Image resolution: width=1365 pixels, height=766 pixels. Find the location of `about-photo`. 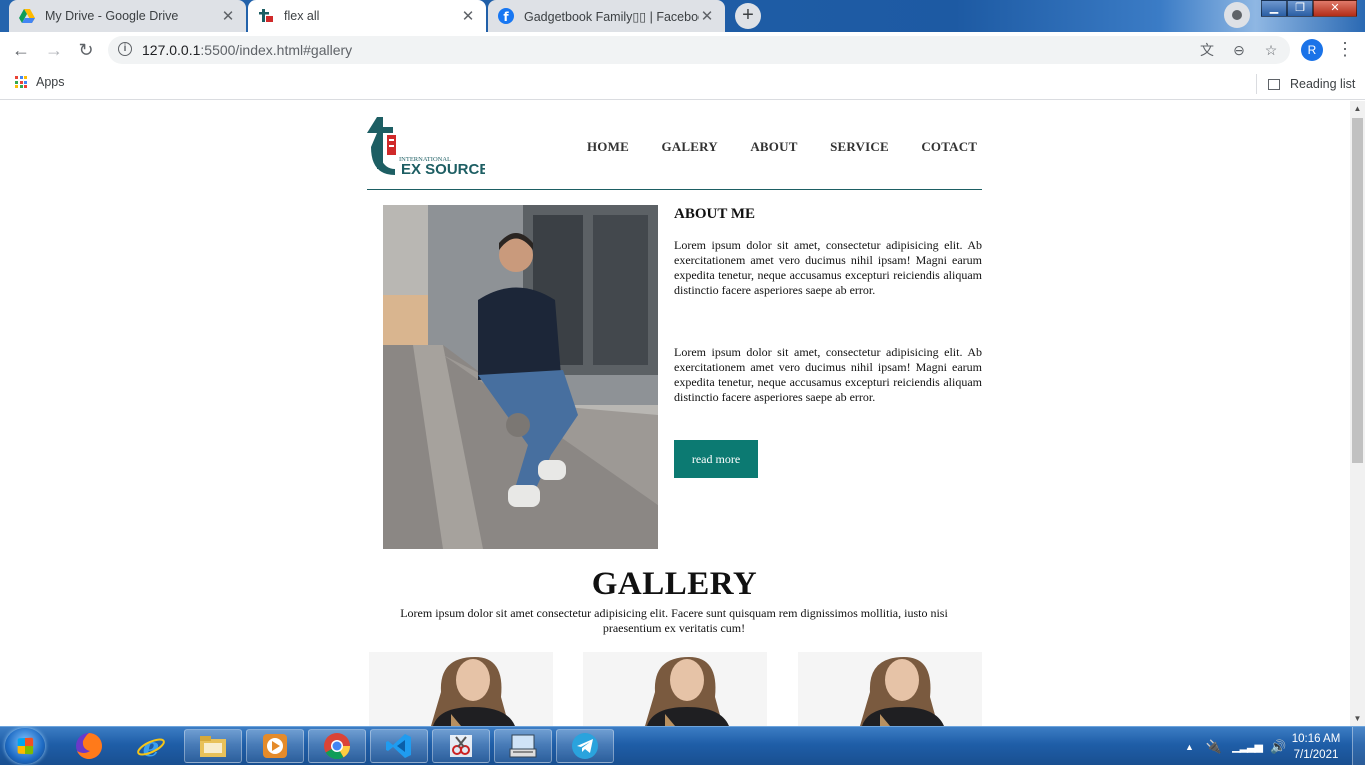

about-photo is located at coordinates (520, 377).